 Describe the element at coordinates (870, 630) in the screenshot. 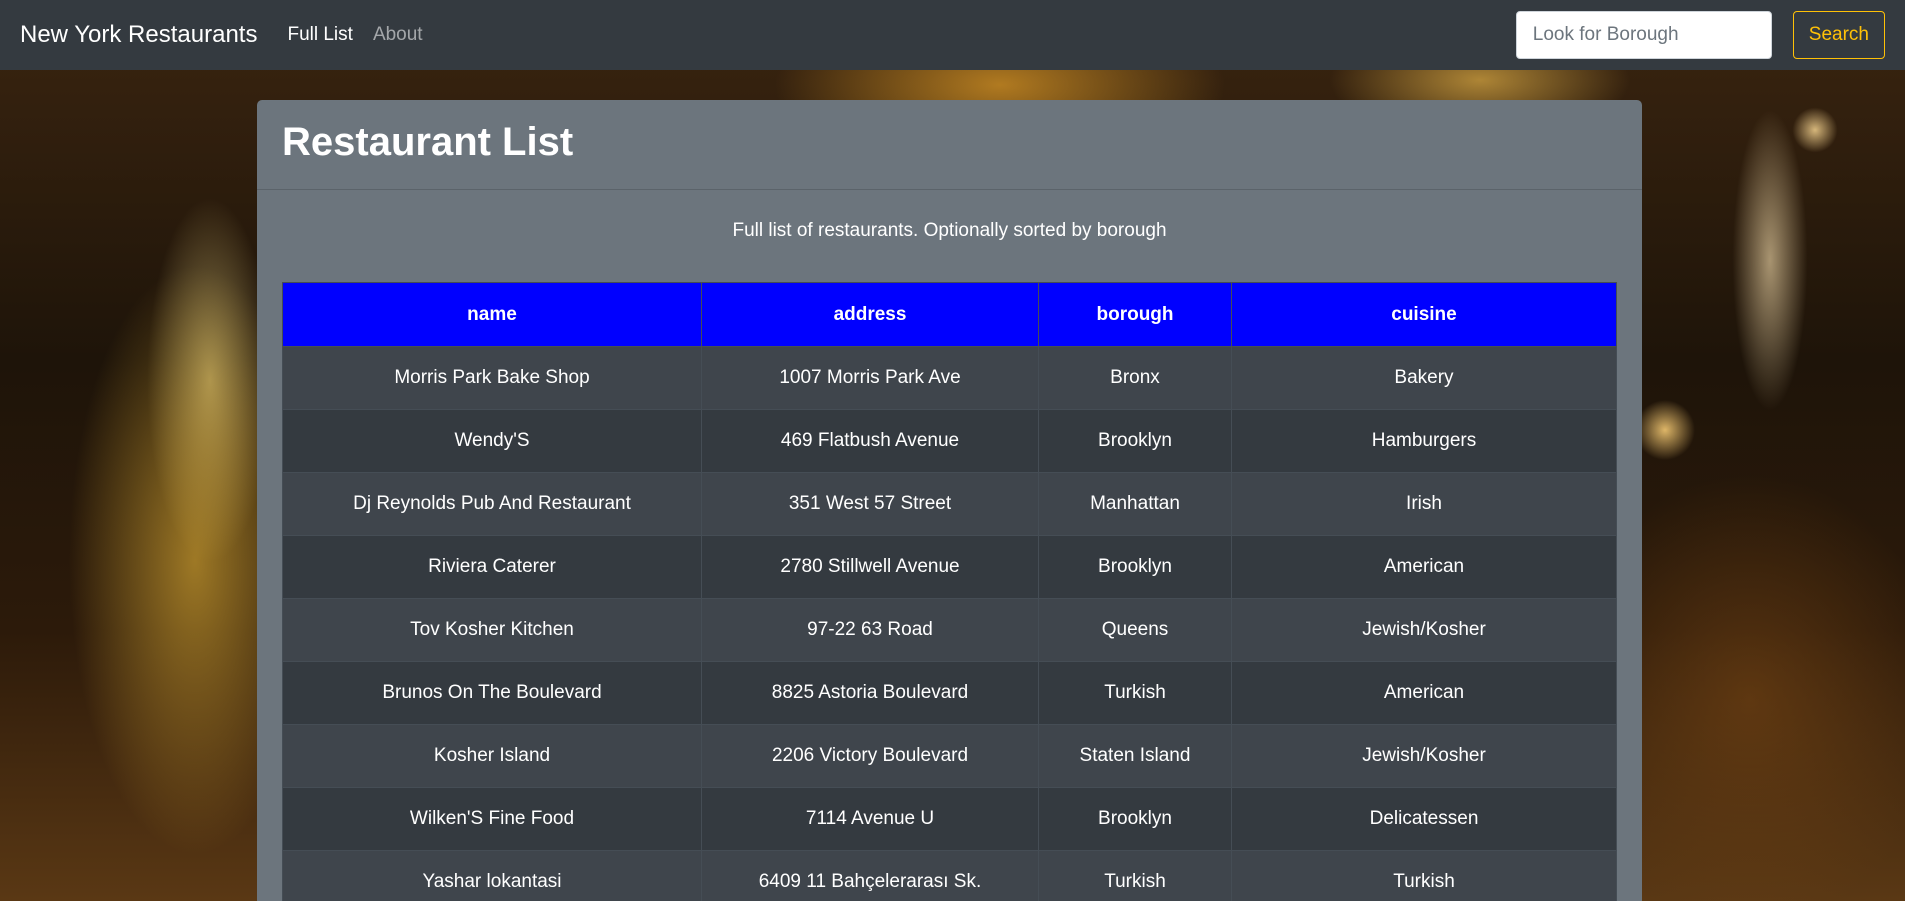

I see `cell-address: 97-22 63 Road` at that location.